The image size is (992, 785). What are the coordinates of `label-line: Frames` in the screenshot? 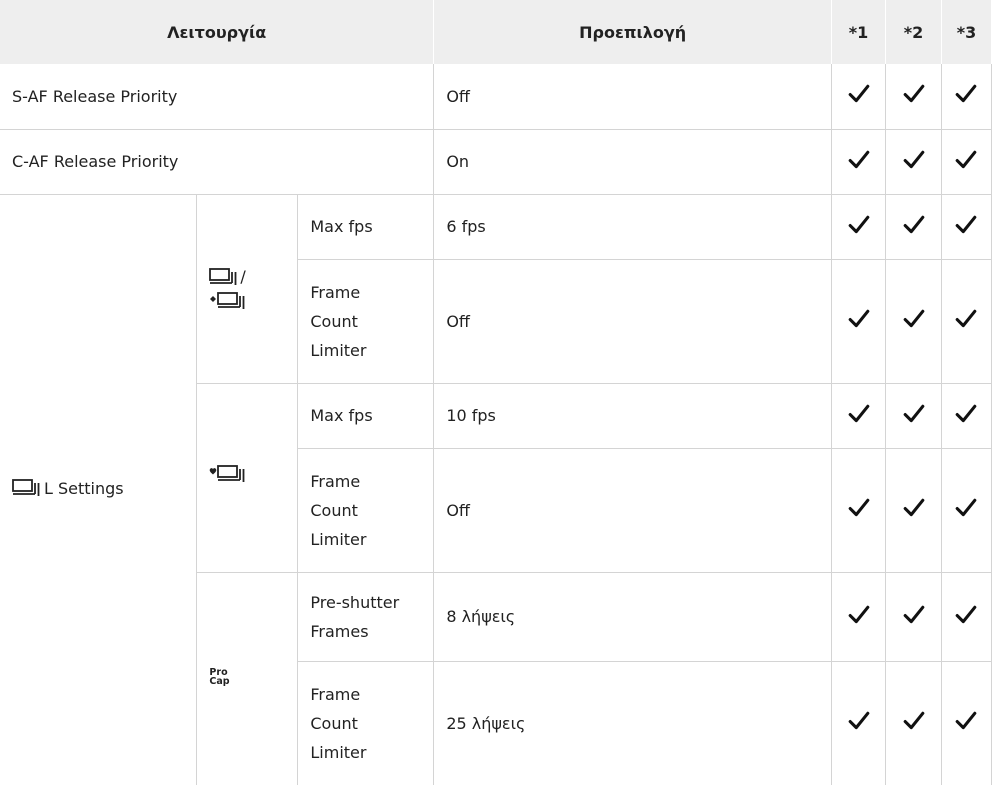 It's located at (339, 631).